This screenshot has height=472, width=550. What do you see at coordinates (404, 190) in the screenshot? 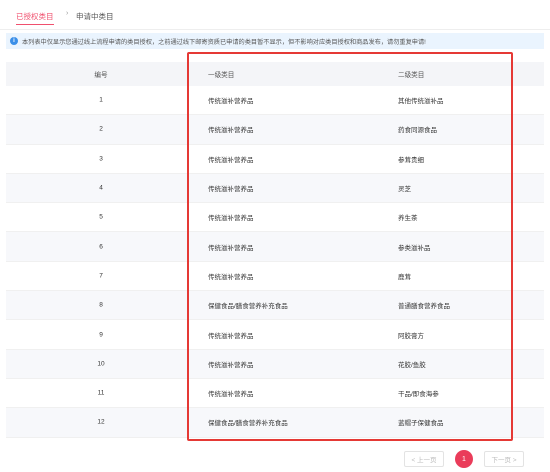
I see `row-level2-cell: 灵芝` at bounding box center [404, 190].